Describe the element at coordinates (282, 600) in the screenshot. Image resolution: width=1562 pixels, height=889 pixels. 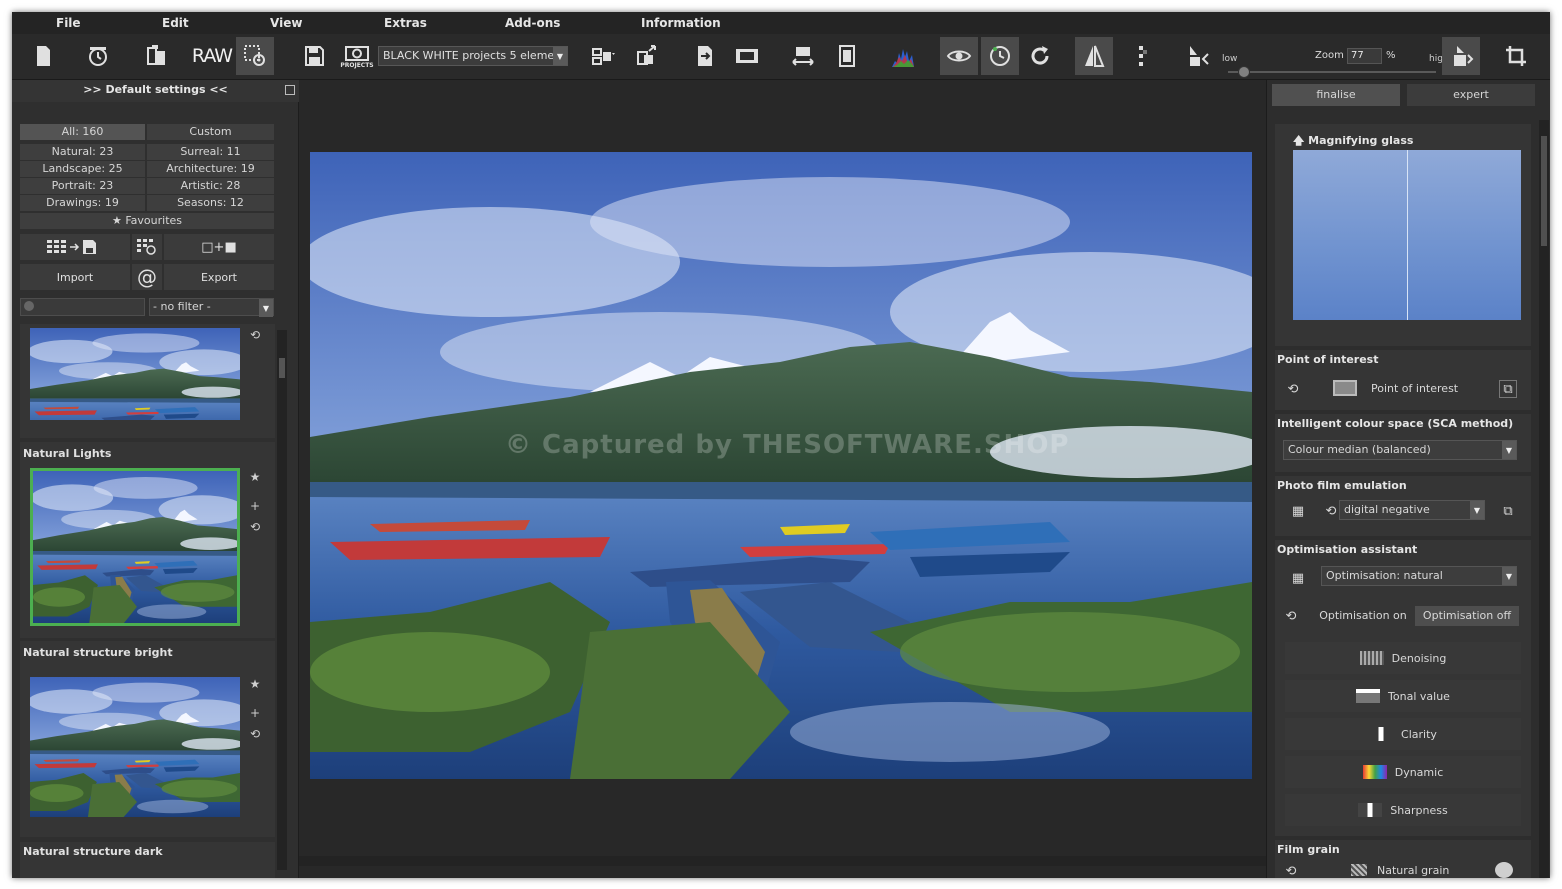
I see `presets-scrollbar` at that location.